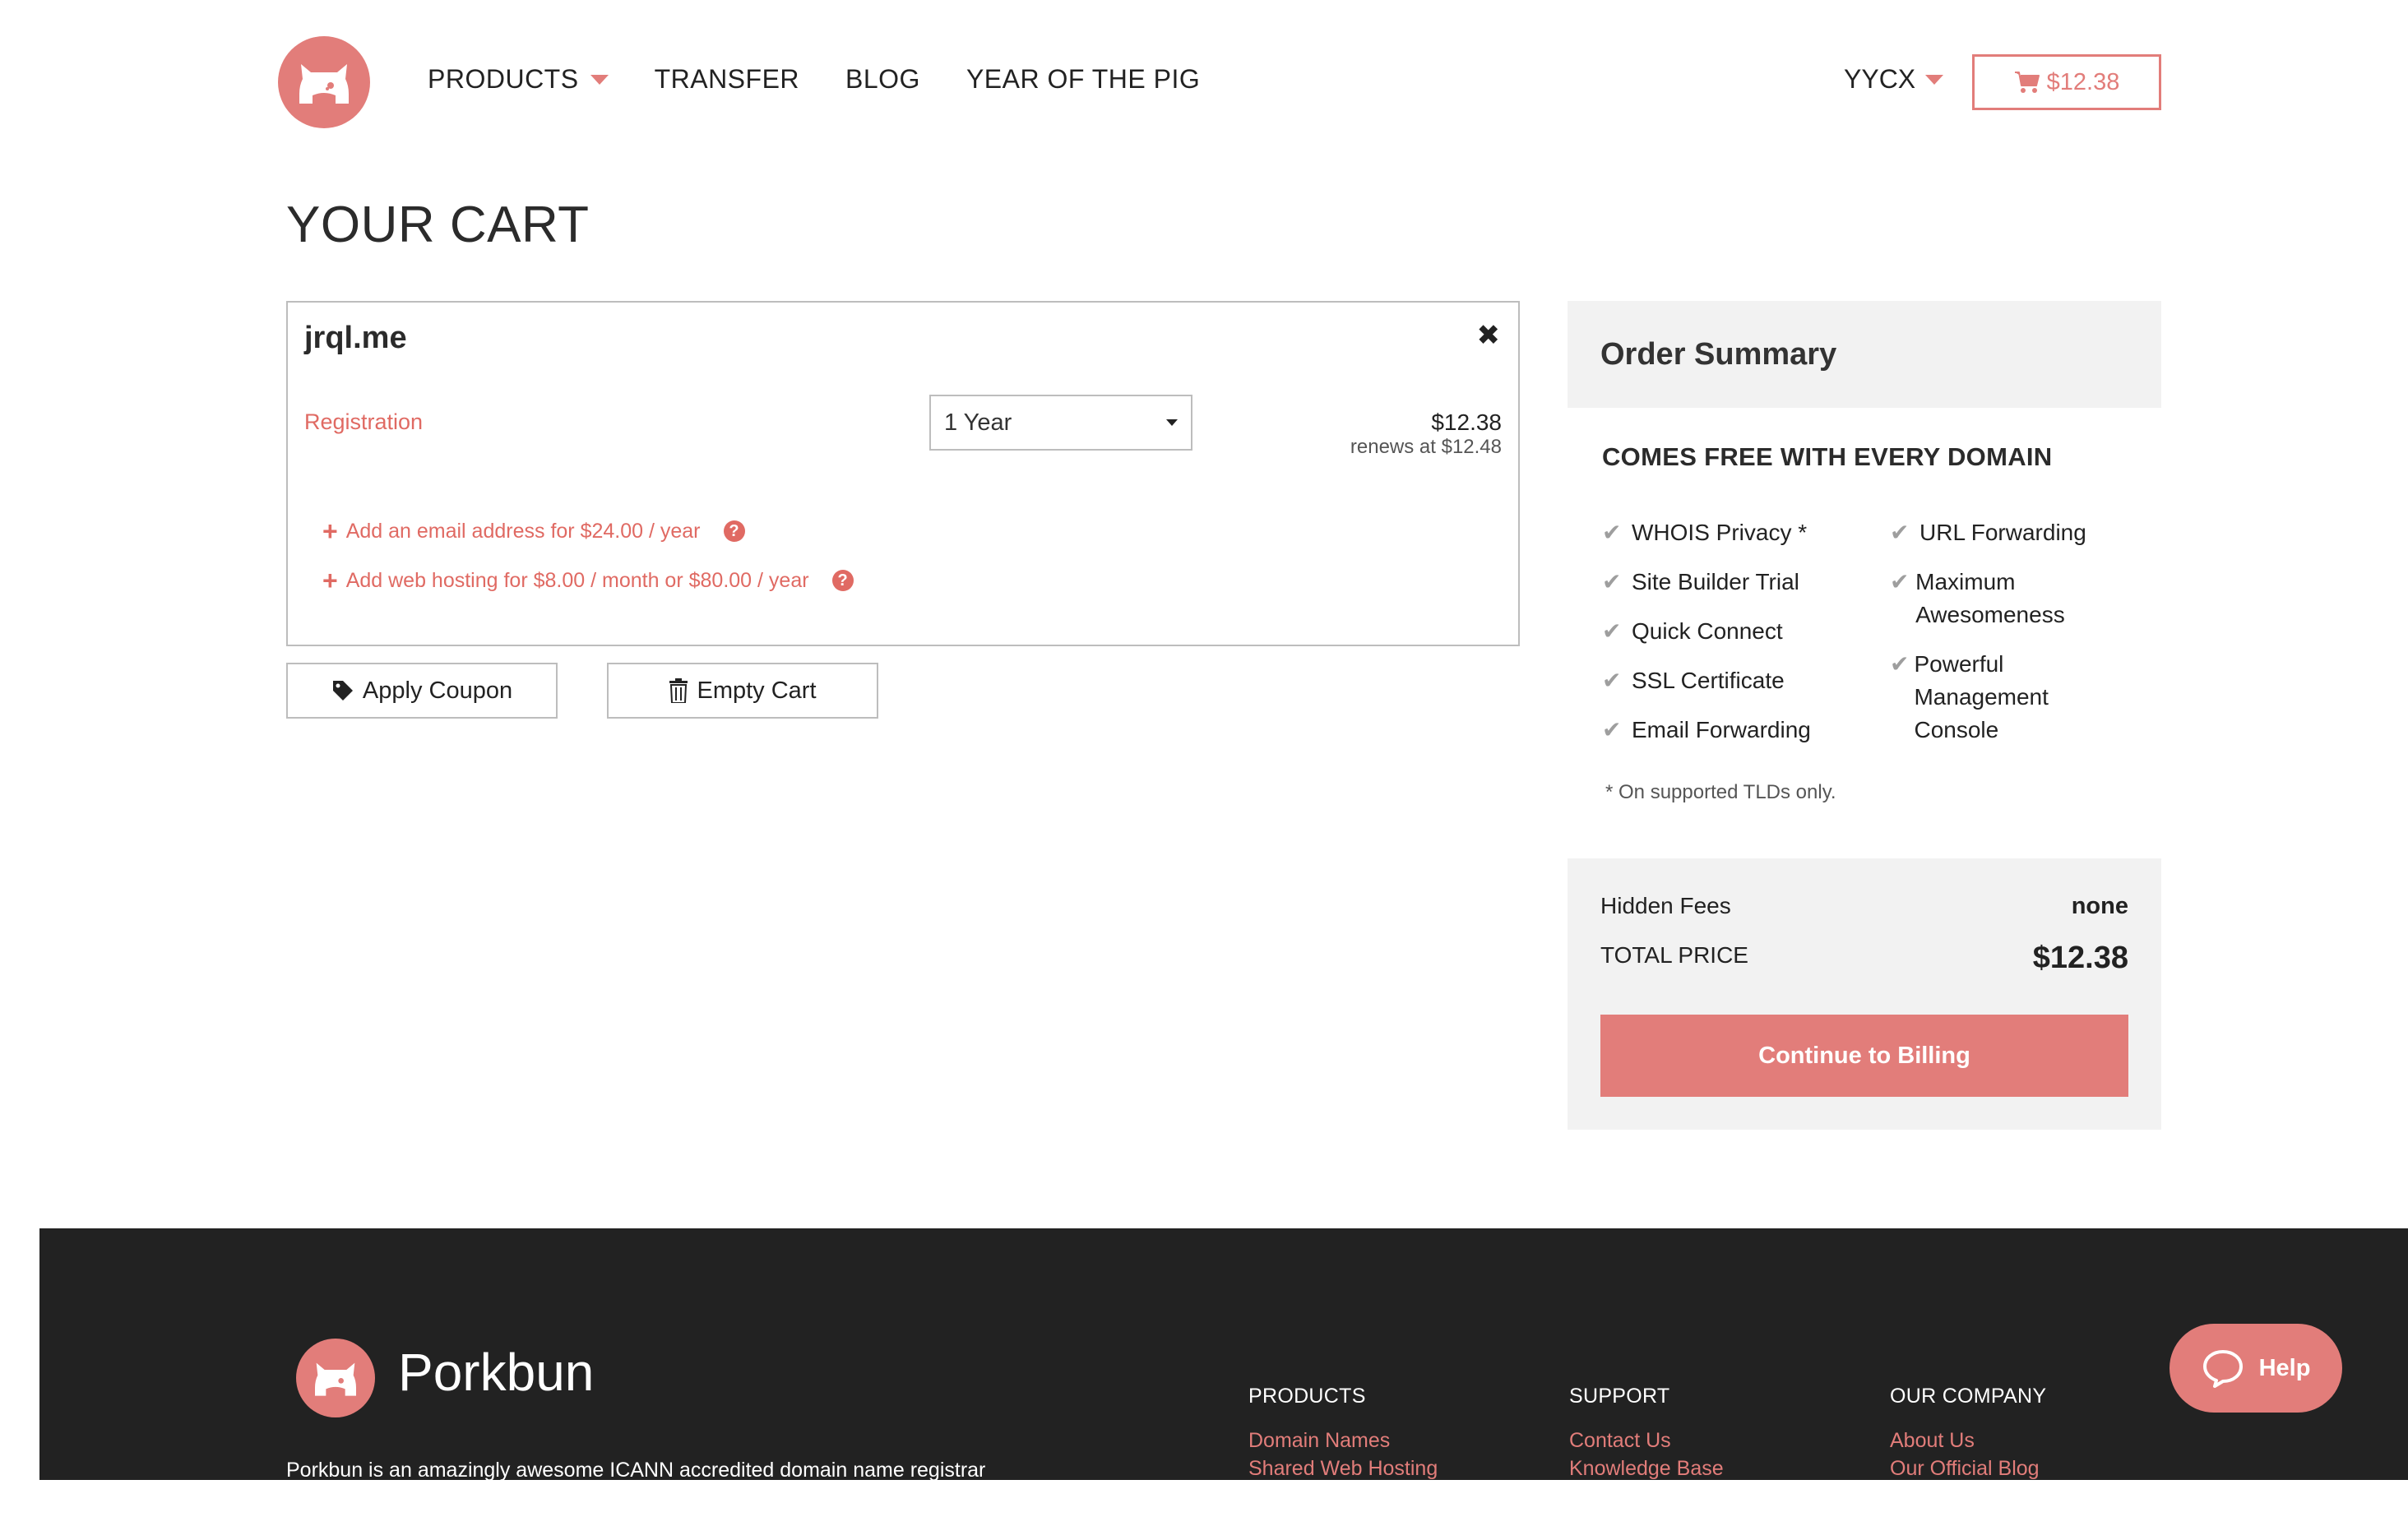  Describe the element at coordinates (1319, 1441) in the screenshot. I see `footer-link-domain-names: Domain Names` at that location.